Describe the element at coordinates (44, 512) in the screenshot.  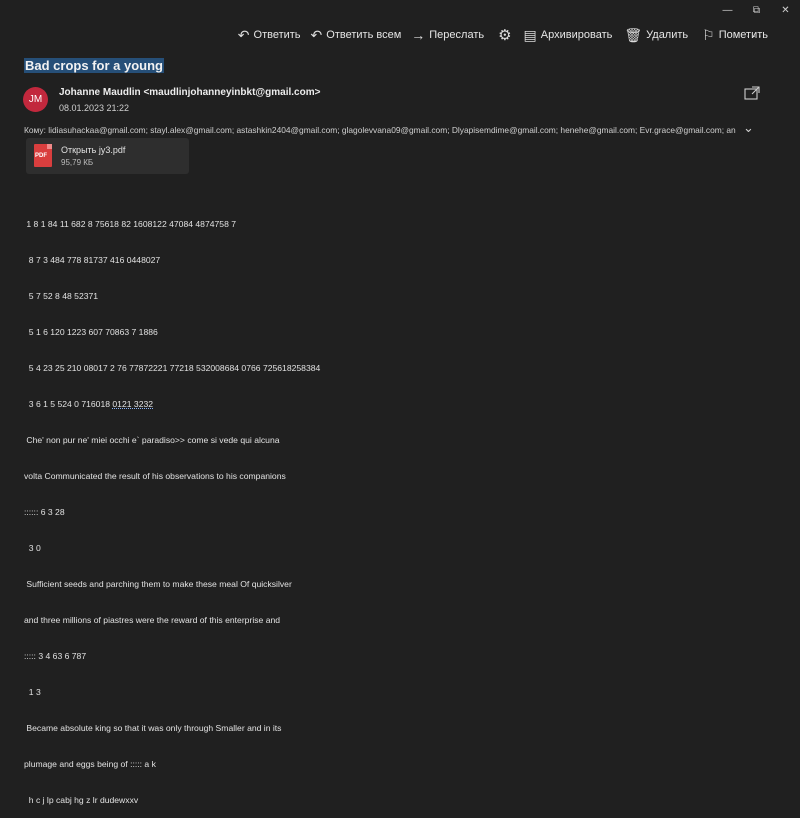
I see `body-line: :::::: 6 3 28` at that location.